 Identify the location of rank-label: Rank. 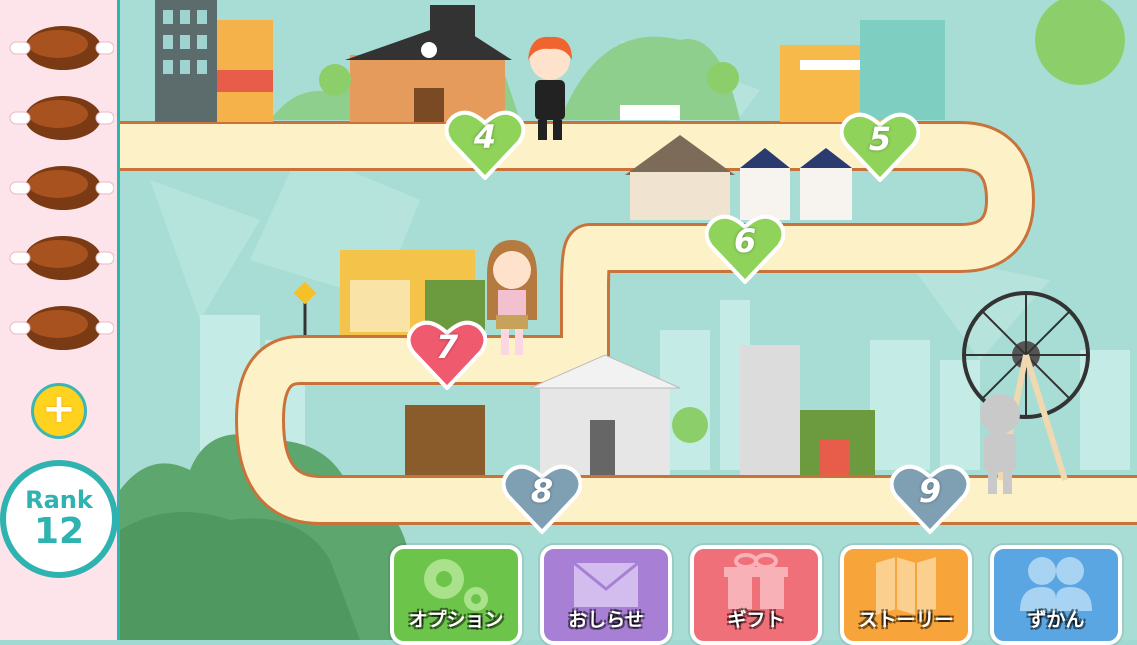
(59, 500).